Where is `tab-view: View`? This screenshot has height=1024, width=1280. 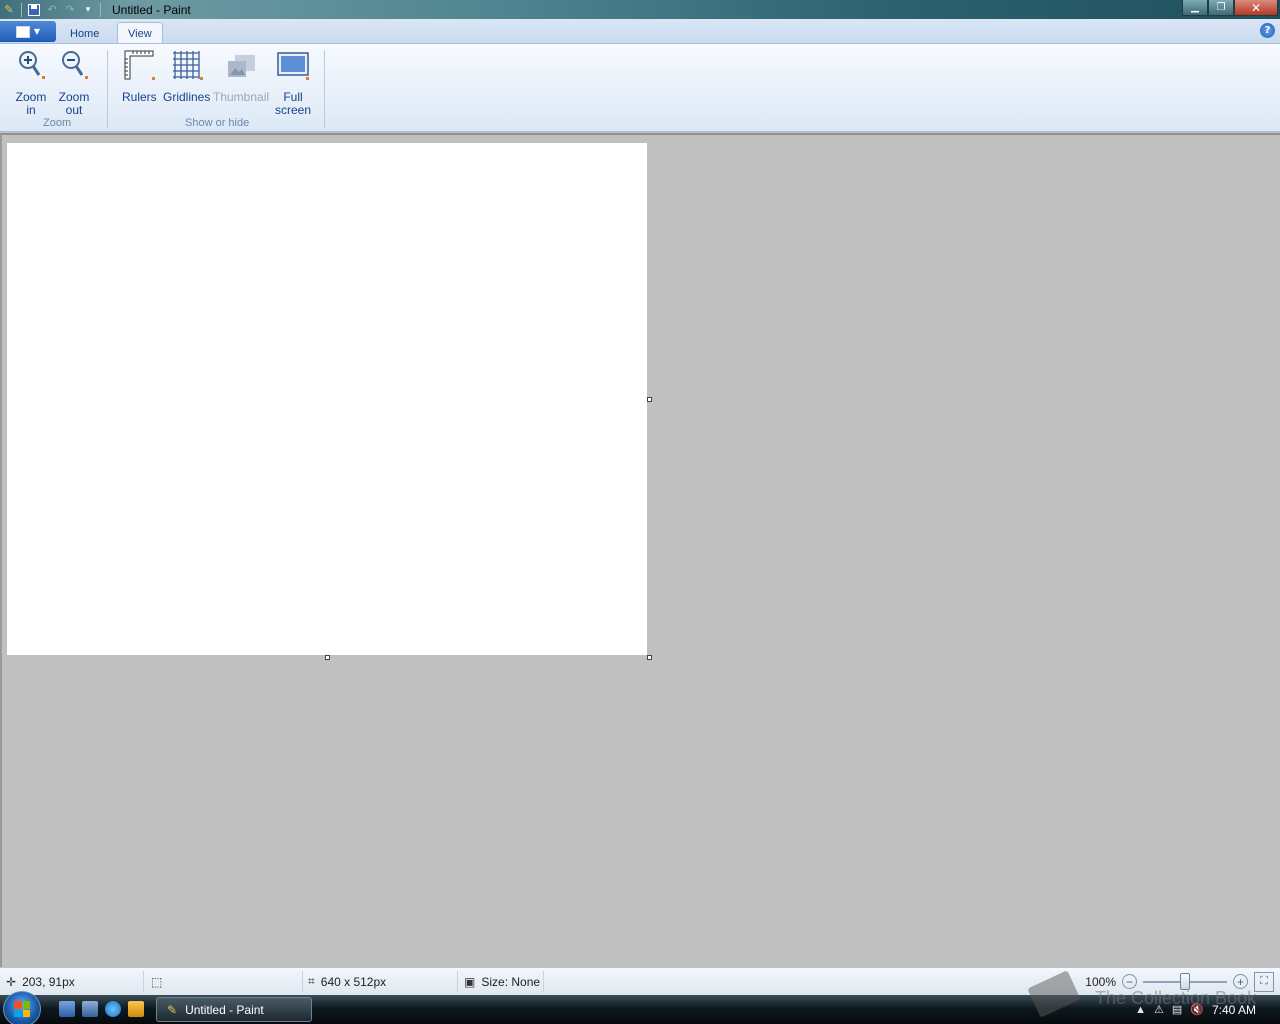
tab-view: View is located at coordinates (140, 33).